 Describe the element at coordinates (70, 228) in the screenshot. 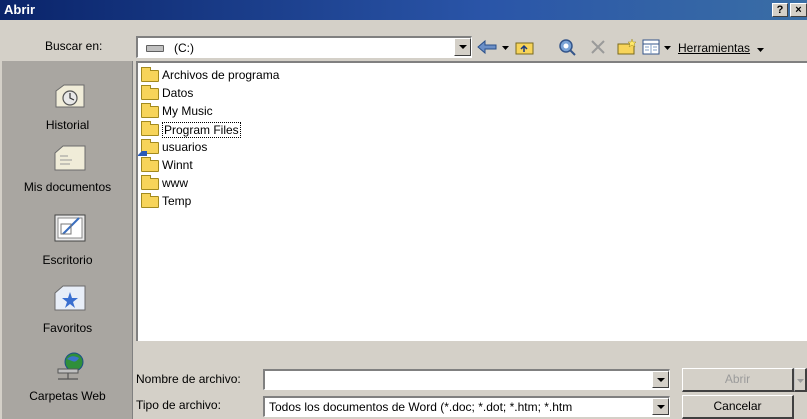

I see `desktop-icon` at that location.